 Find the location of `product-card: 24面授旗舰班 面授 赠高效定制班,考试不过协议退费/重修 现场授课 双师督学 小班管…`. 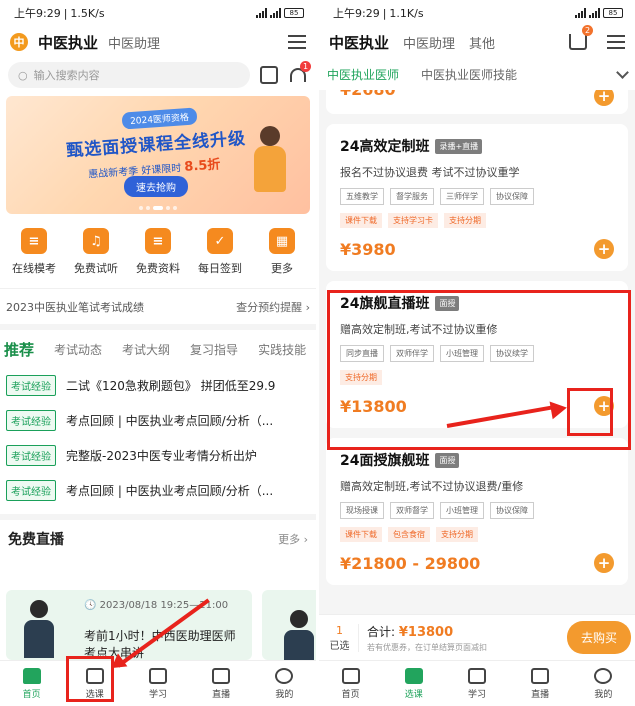

product-card: 24面授旗舰班 面授 赠高效定制班,考试不过协议退费/重修 现场授课 双师督学 小班管… is located at coordinates (477, 511).